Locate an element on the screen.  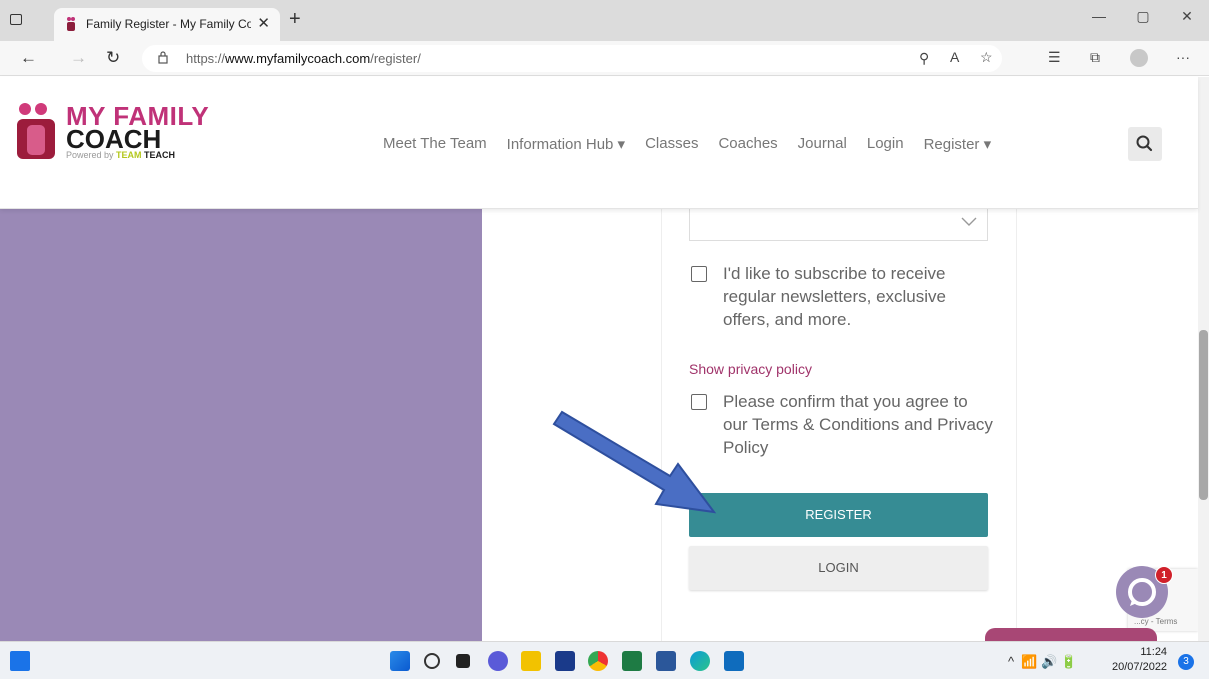
start-icon is located at coordinates (400, 661).